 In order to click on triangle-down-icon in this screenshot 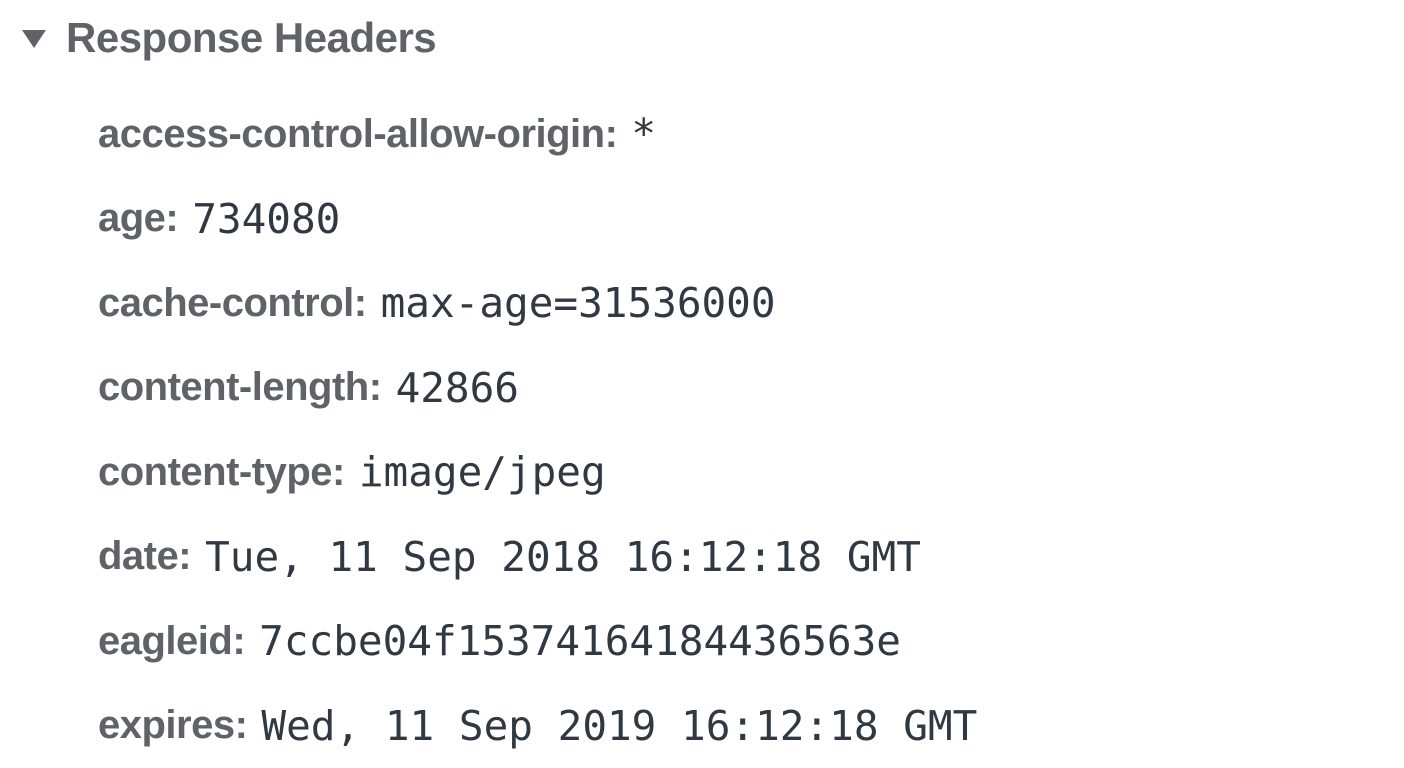, I will do `click(34, 39)`.